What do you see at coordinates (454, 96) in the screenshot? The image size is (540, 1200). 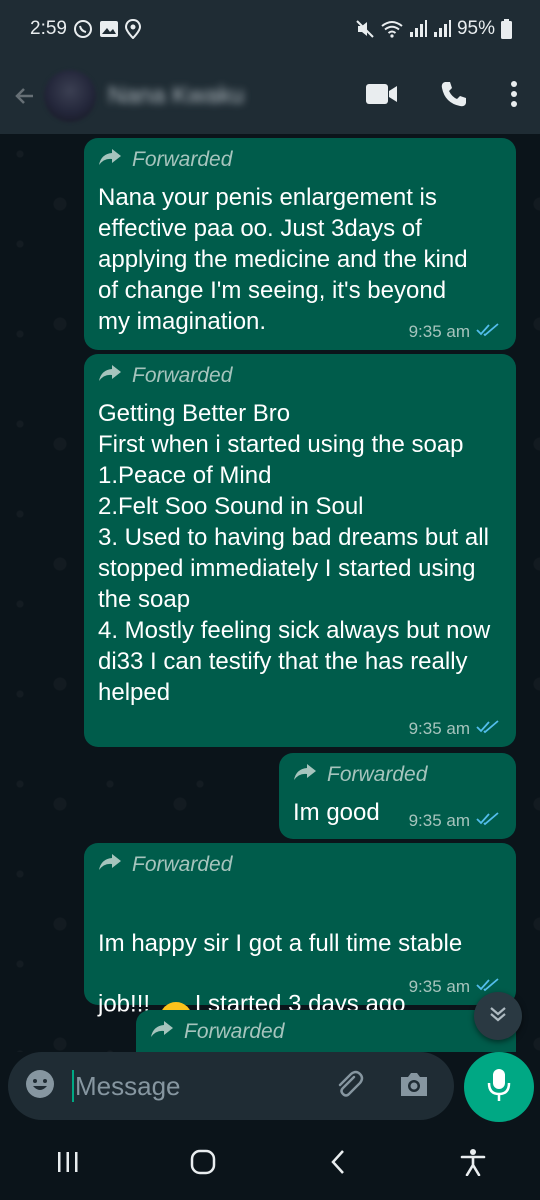 I see `voice-call-icon` at bounding box center [454, 96].